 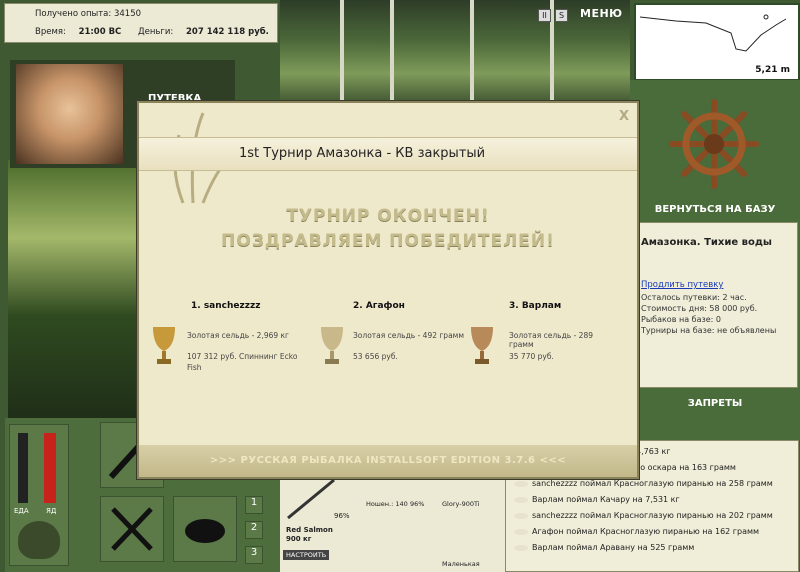 What do you see at coordinates (482, 345) in the screenshot?
I see `bronze-cup-icon` at bounding box center [482, 345].